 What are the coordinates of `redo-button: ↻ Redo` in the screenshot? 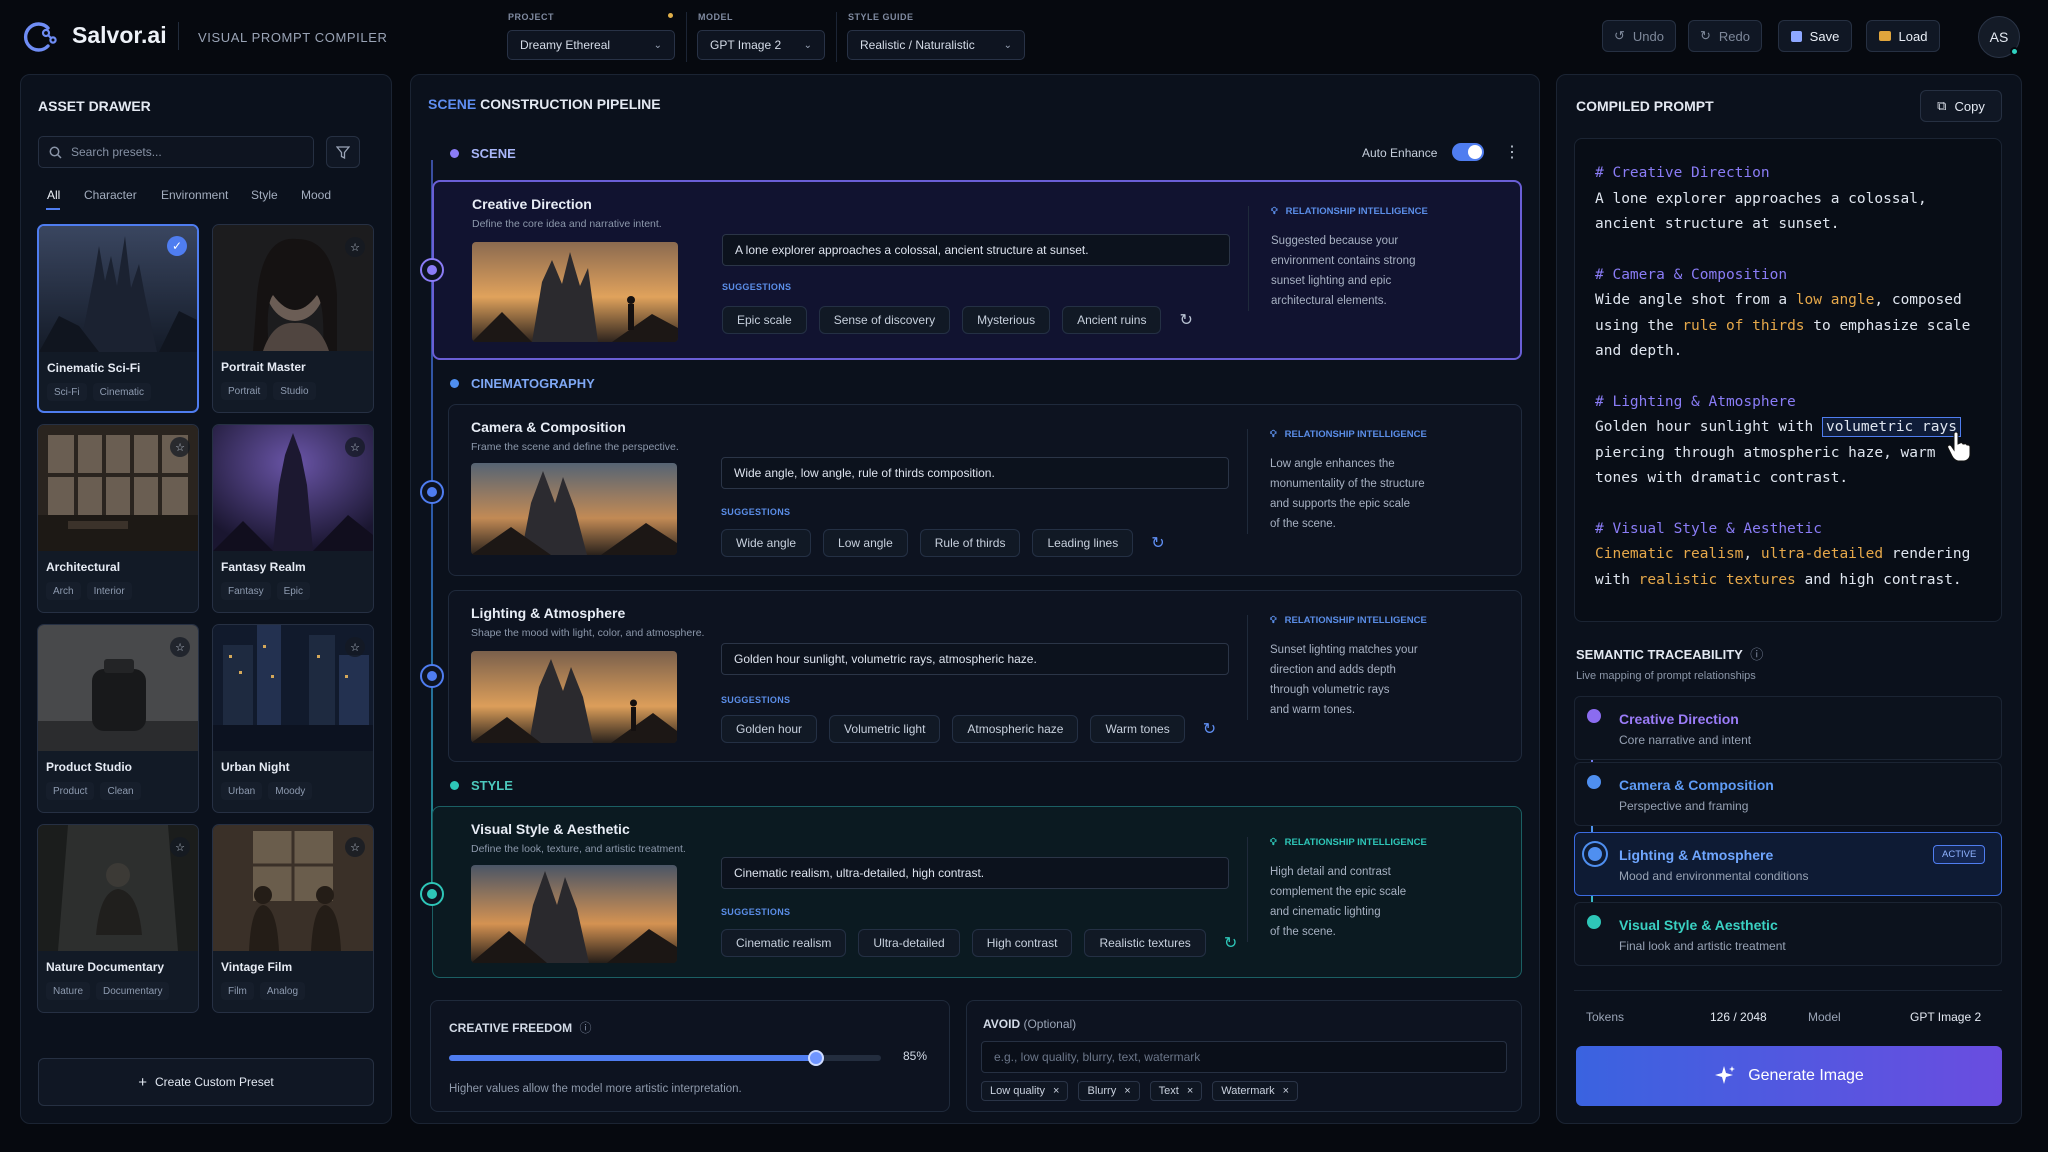 It's located at (1725, 36).